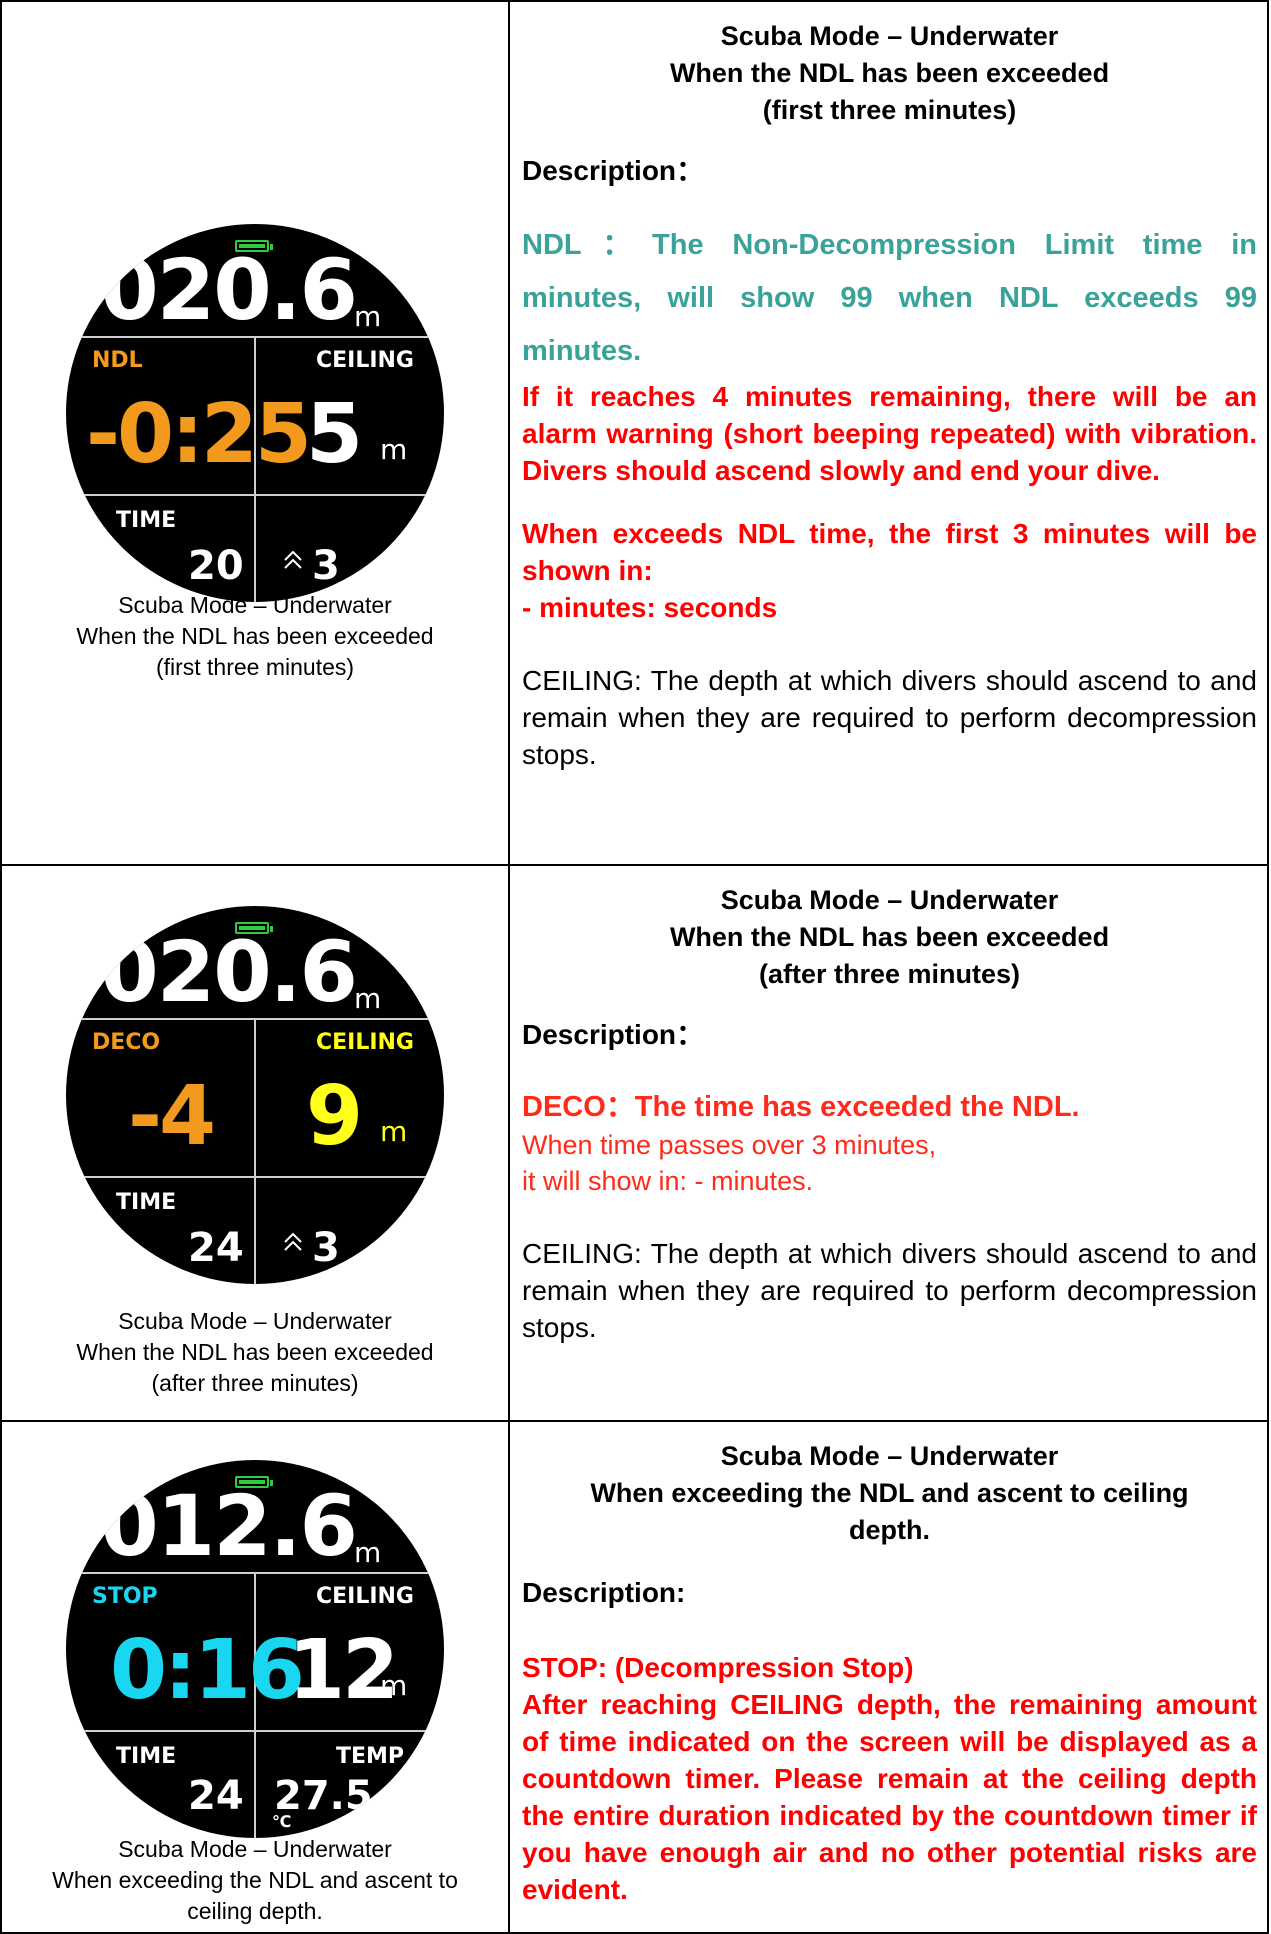  Describe the element at coordinates (255, 667) in the screenshot. I see `caption-line: (first three minutes)` at that location.